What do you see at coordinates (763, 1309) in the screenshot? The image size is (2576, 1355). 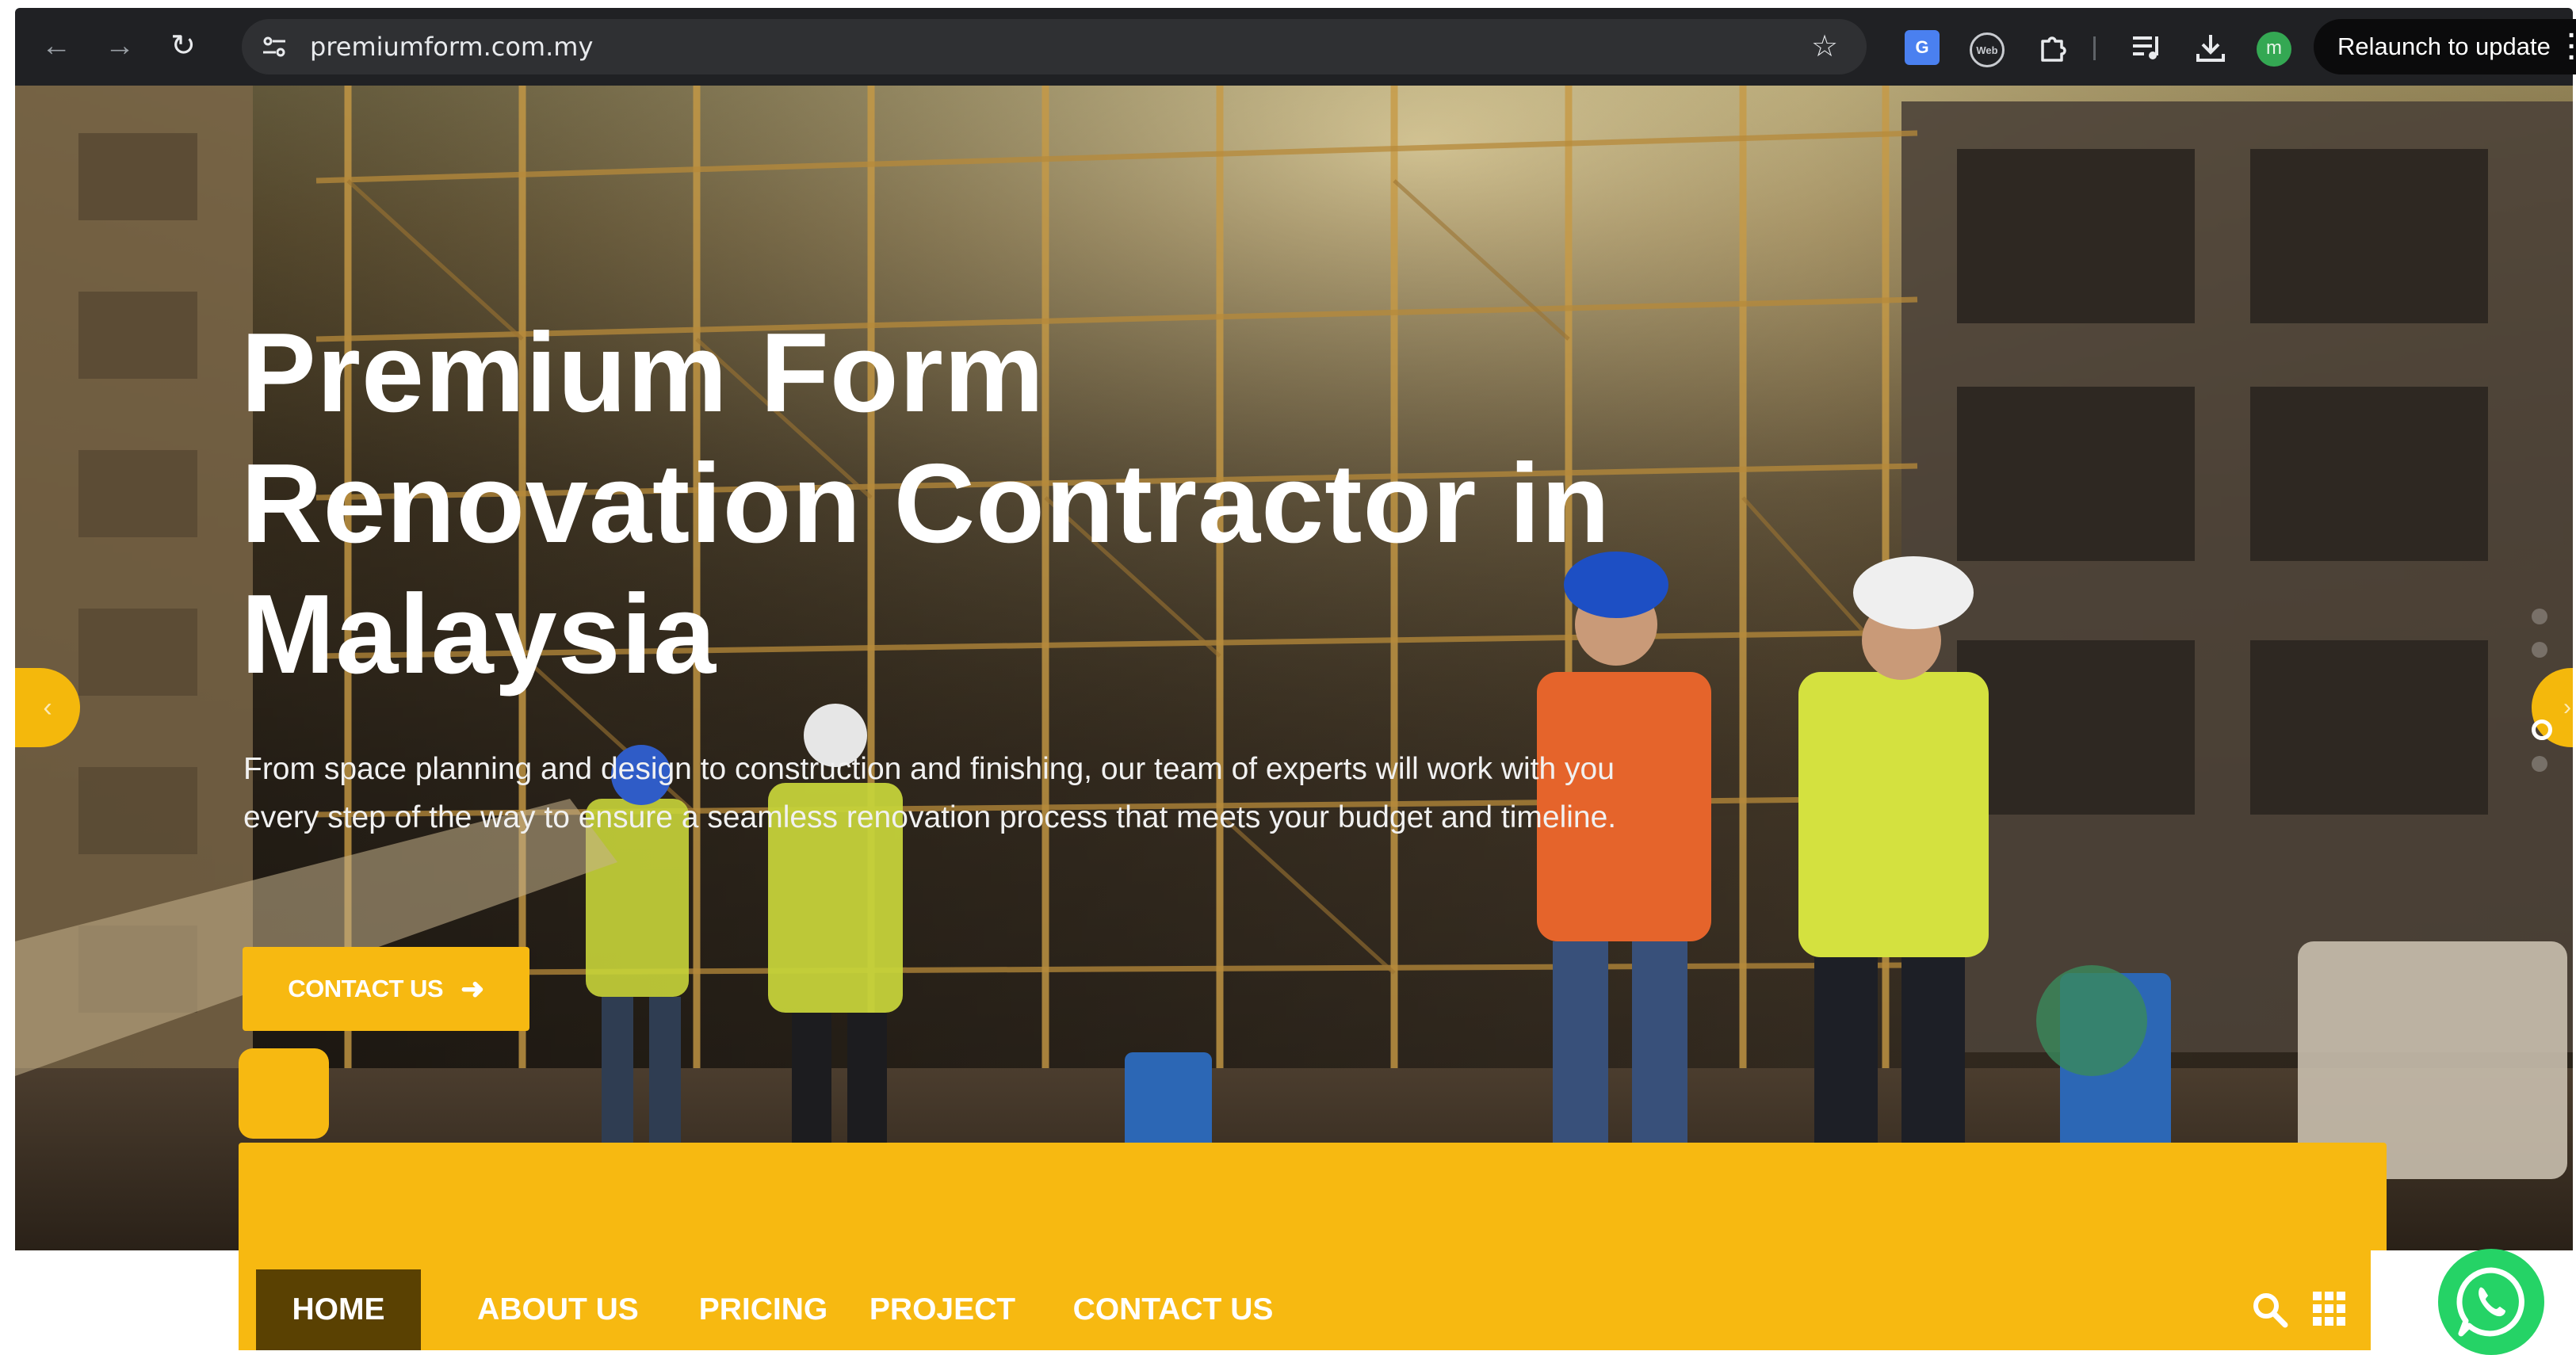 I see `nav-item-pricing: PRICING` at bounding box center [763, 1309].